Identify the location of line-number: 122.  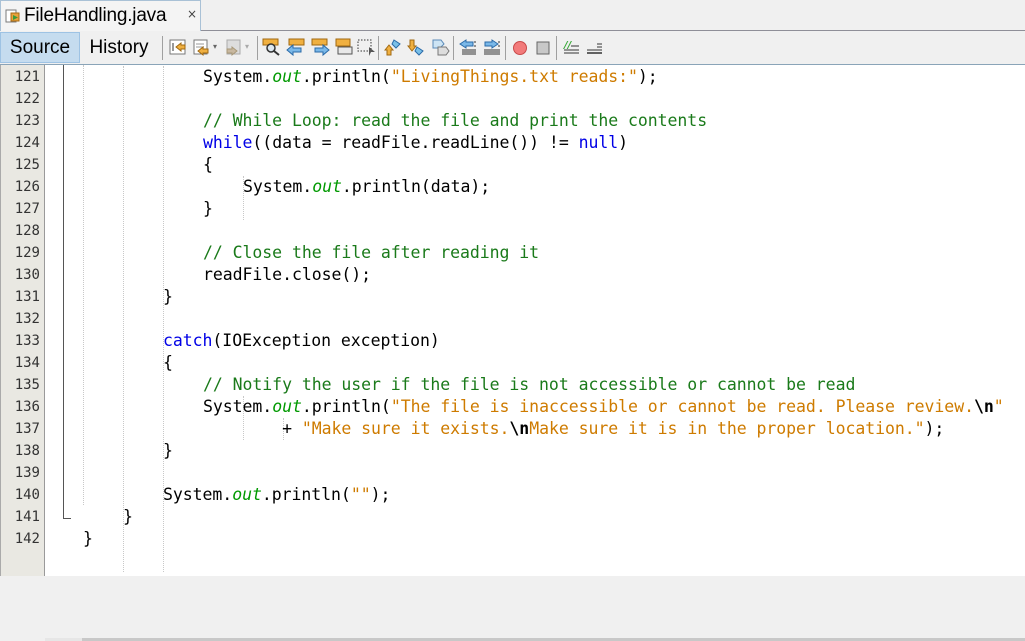
(27, 99).